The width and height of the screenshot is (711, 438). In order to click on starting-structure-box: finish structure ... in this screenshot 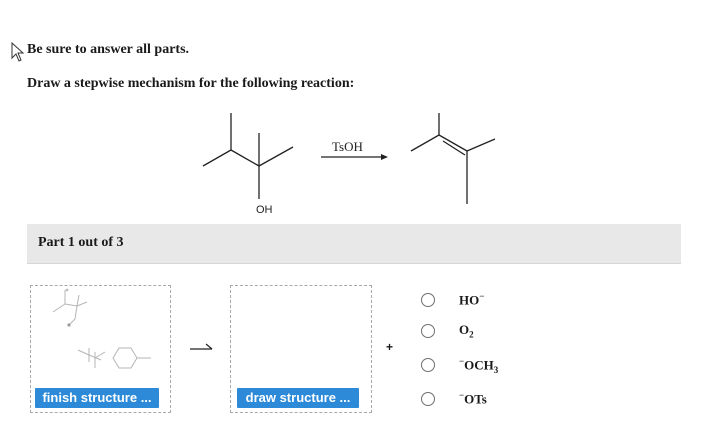, I will do `click(100, 349)`.